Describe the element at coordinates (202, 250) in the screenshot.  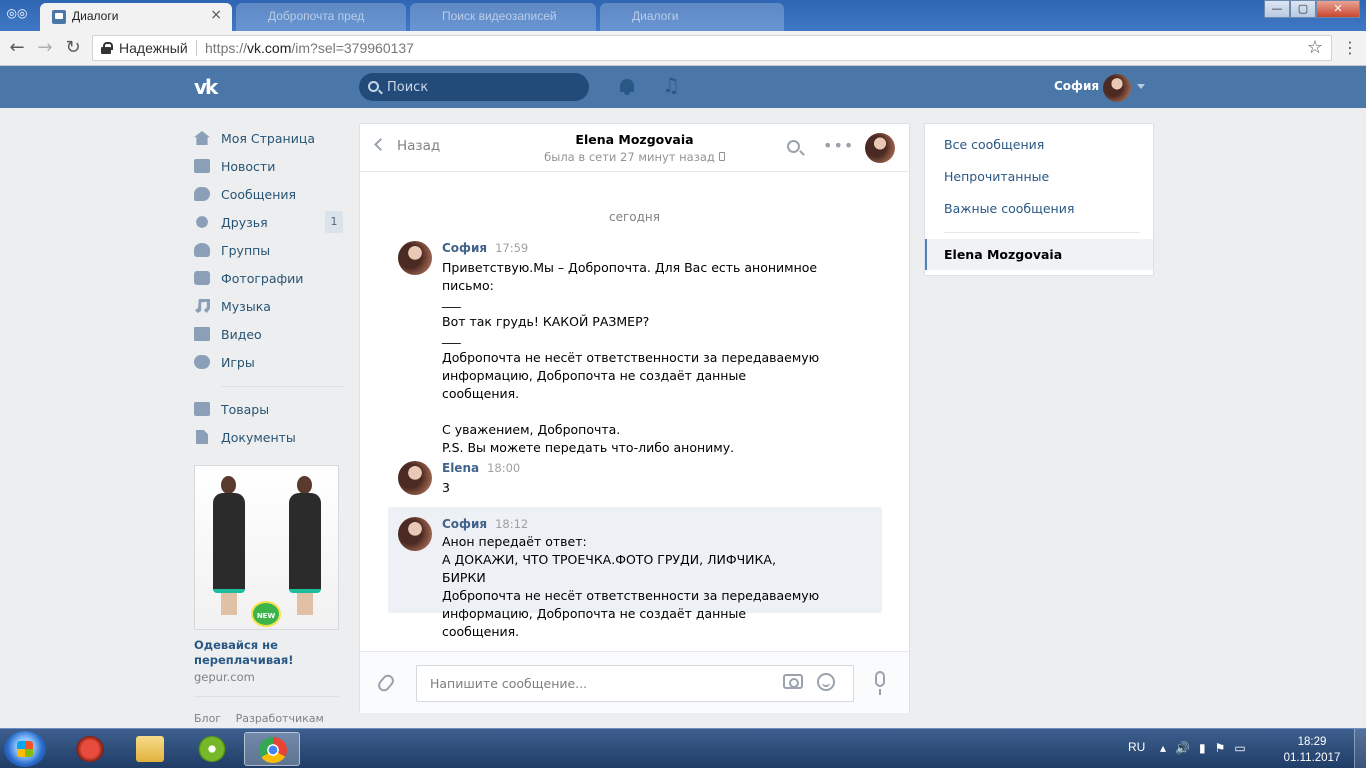
I see `groups-icon` at that location.